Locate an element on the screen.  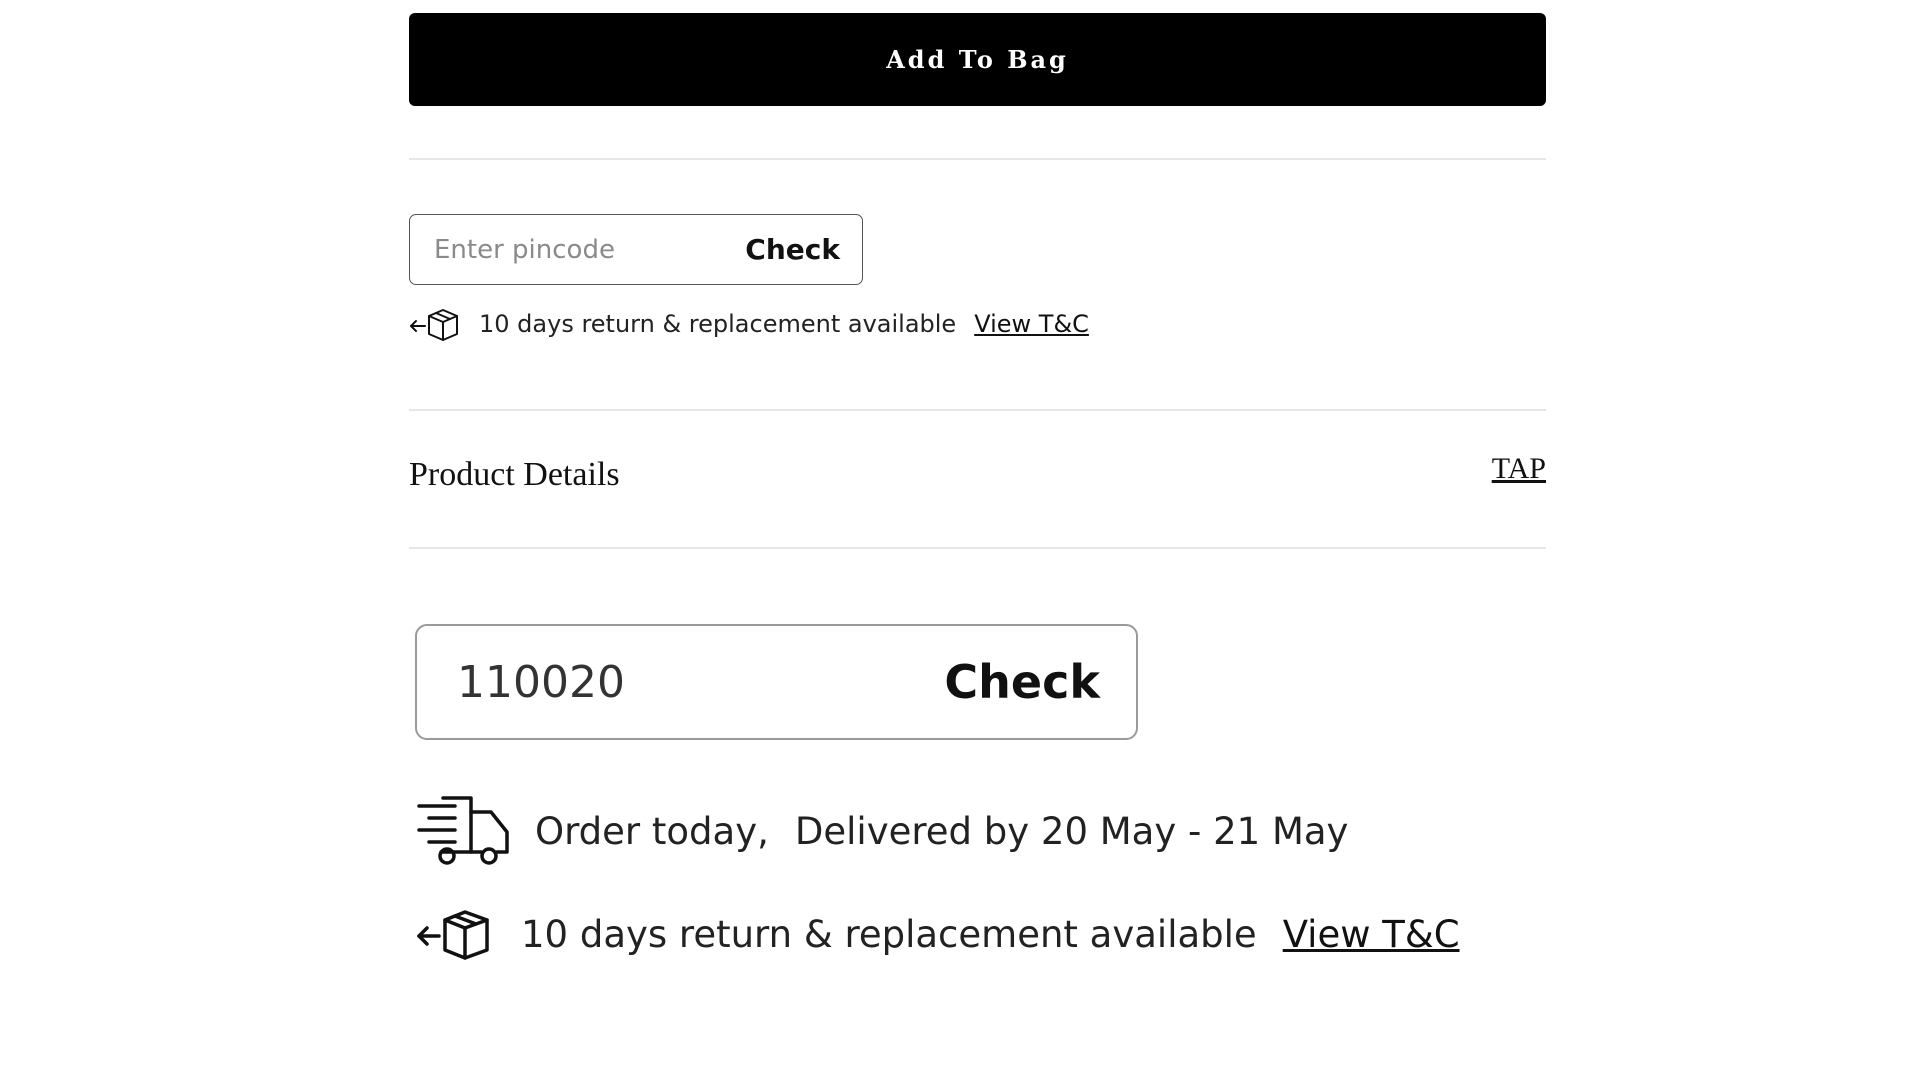
pincode-checker-small: Check is located at coordinates (636, 249).